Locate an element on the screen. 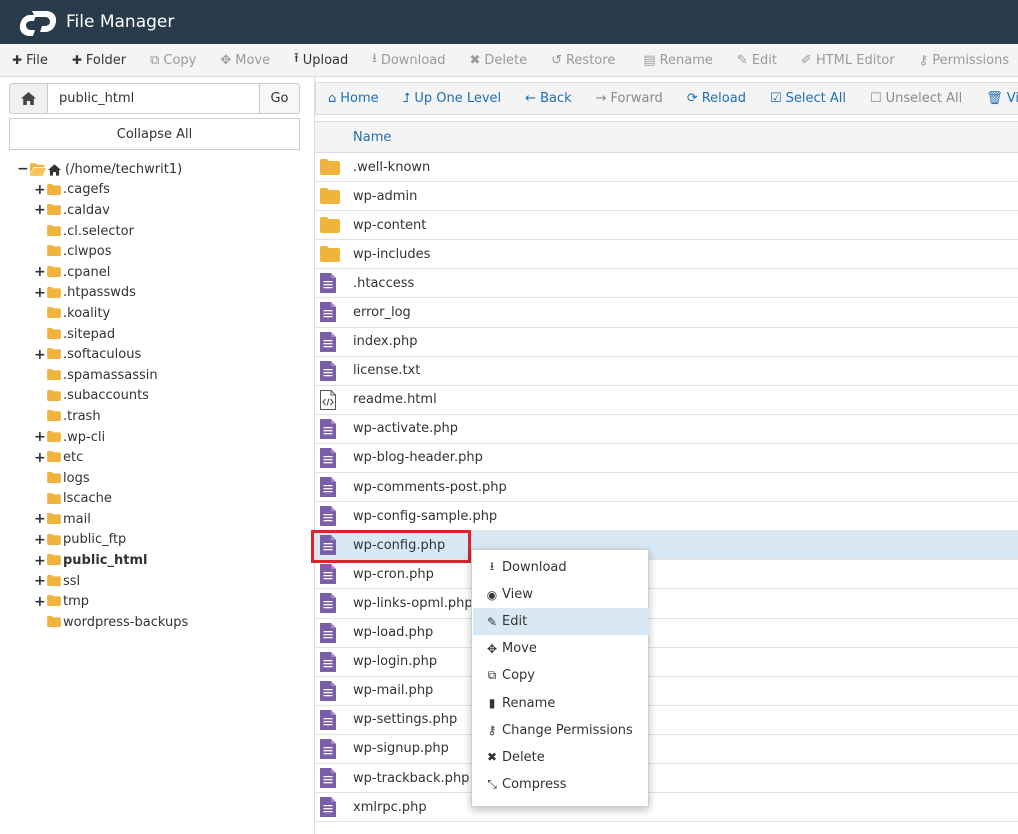 Image resolution: width=1018 pixels, height=834 pixels. toolbar-delete-button: ✖ Delete is located at coordinates (498, 60).